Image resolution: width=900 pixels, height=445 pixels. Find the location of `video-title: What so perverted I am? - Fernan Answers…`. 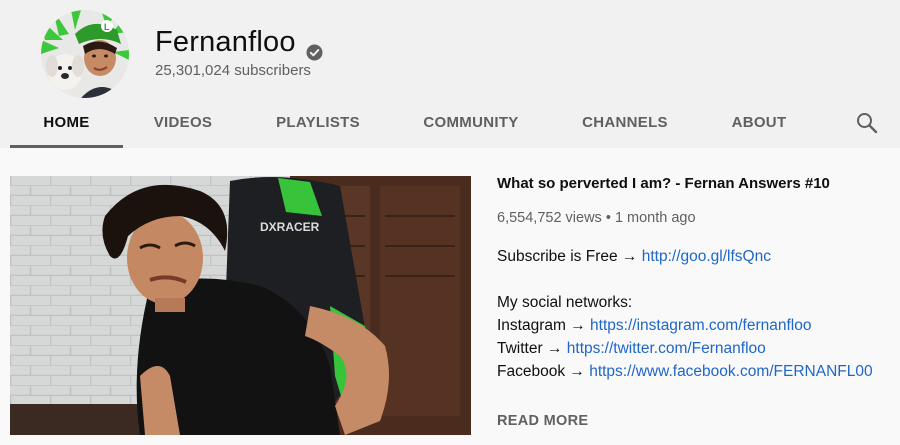

video-title: What so perverted I am? - Fernan Answers… is located at coordinates (663, 183).